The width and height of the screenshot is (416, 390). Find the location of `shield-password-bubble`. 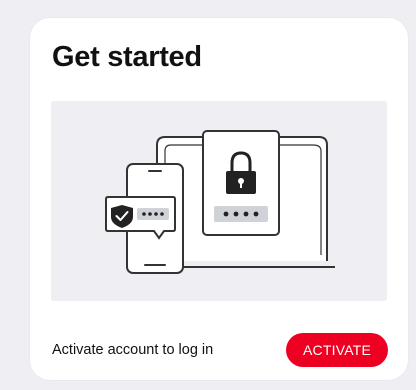

shield-password-bubble is located at coordinates (140, 218).